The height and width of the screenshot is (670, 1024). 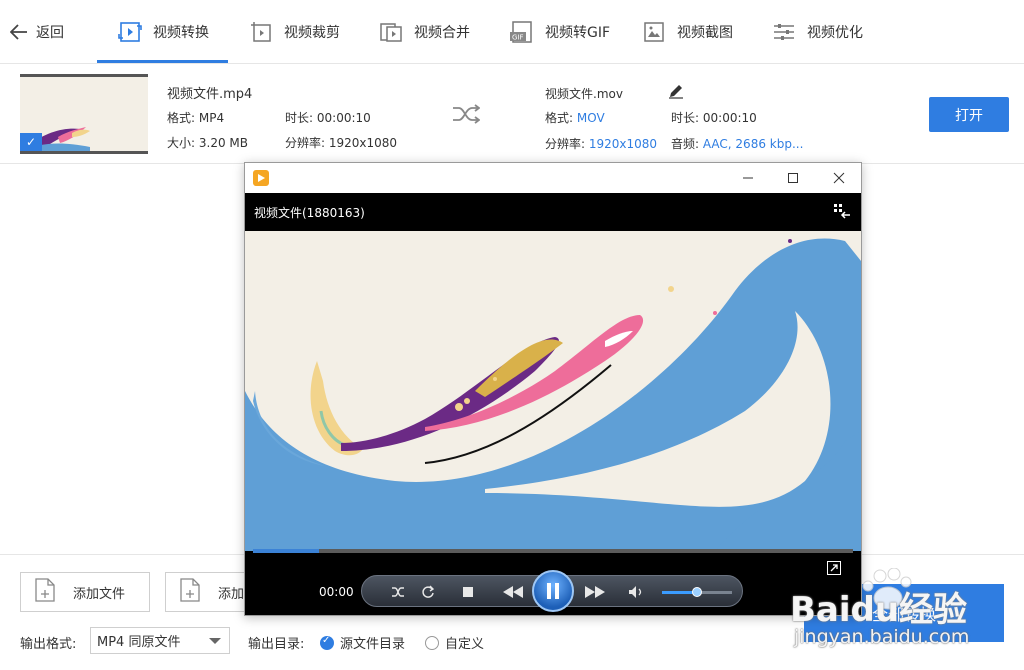 I want to click on maximize-icon, so click(x=793, y=178).